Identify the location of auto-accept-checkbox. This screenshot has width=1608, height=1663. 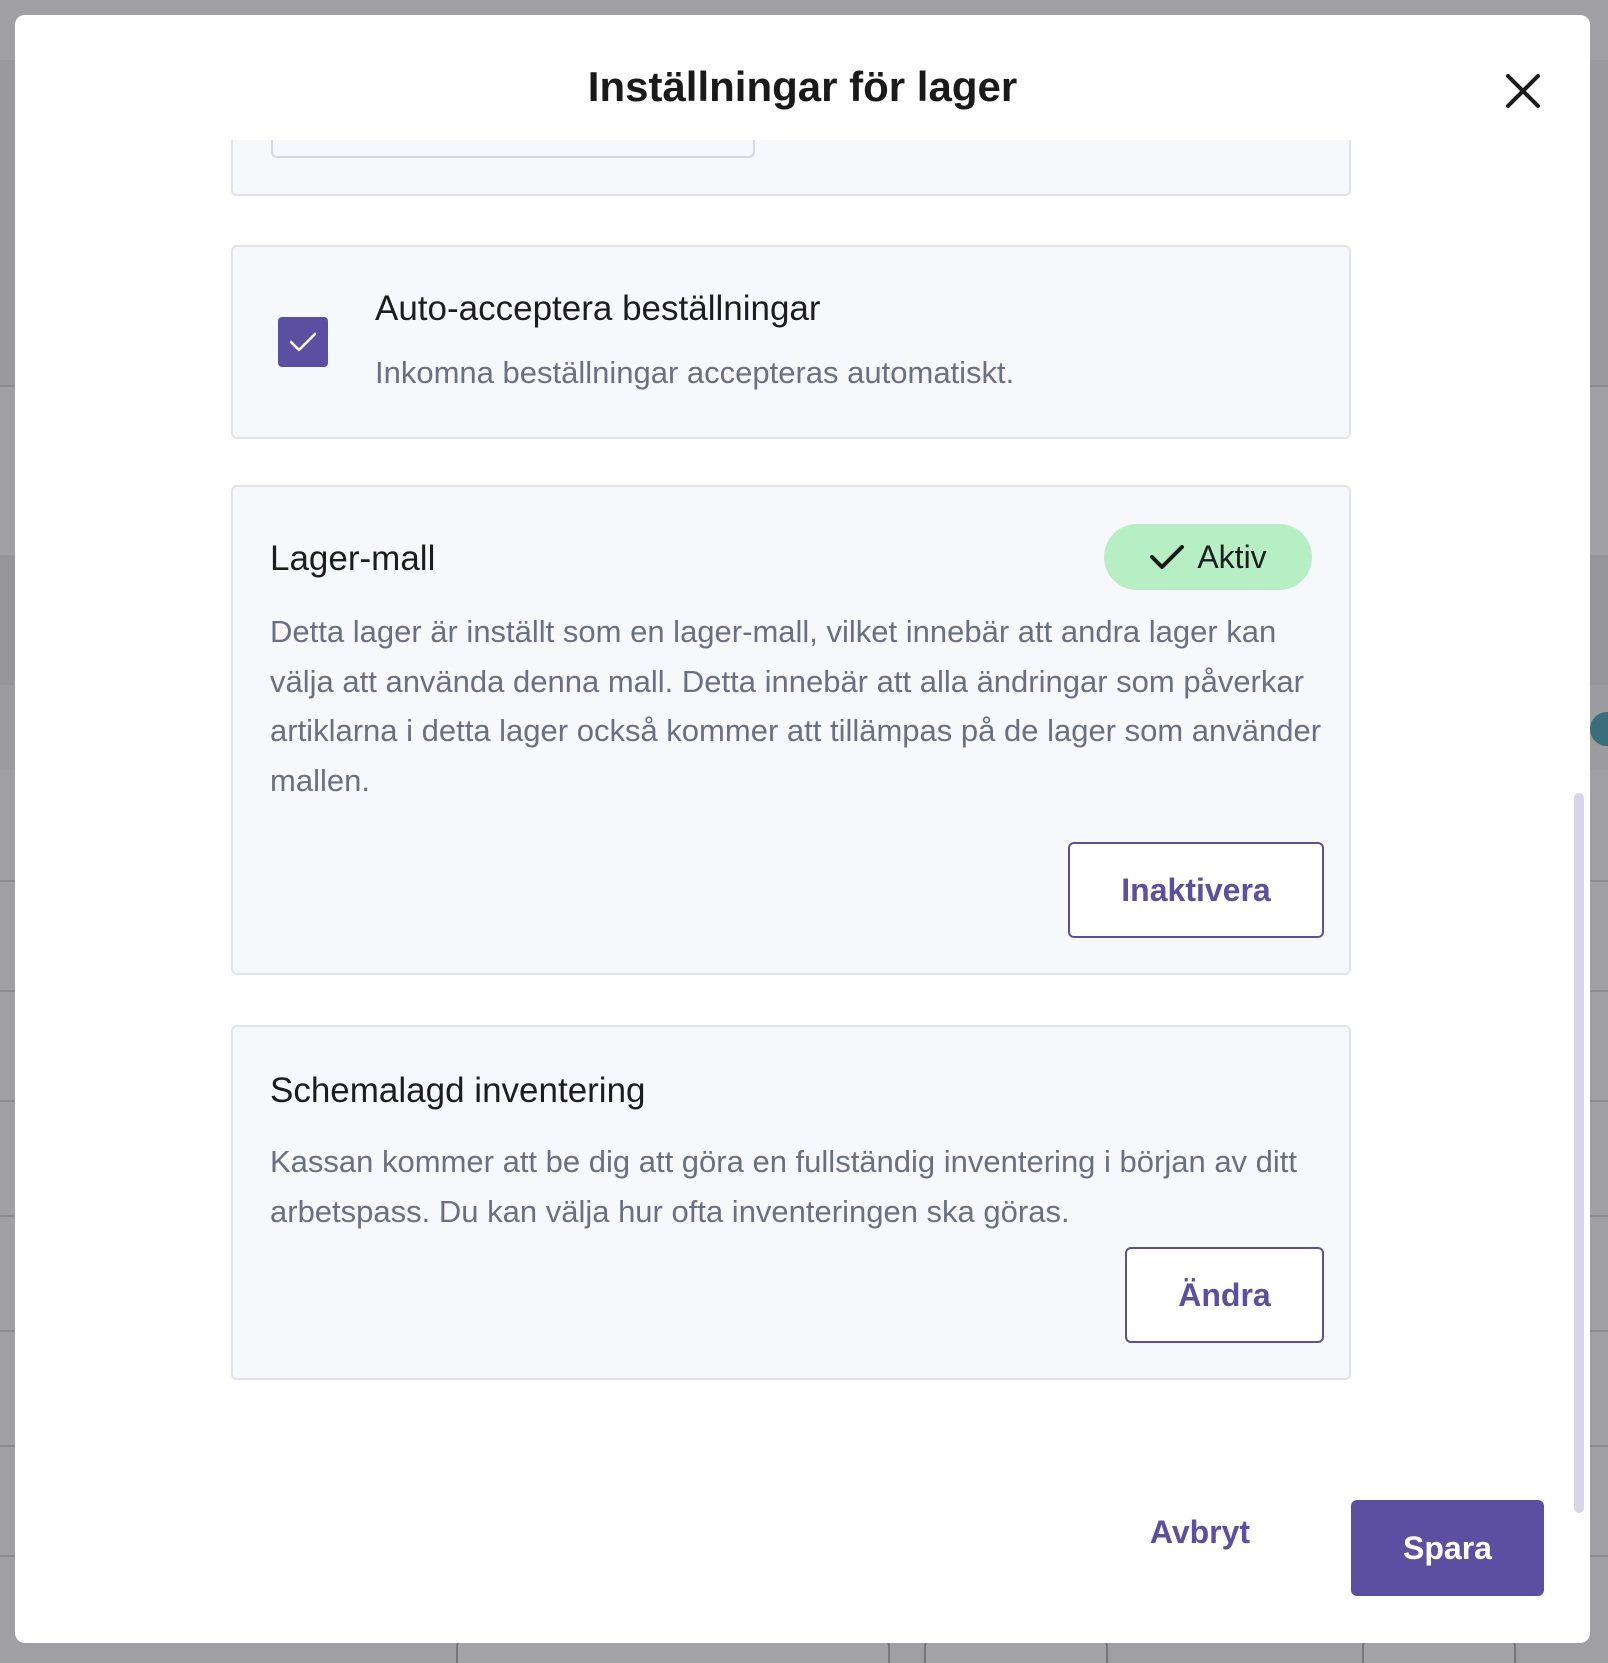
(303, 342).